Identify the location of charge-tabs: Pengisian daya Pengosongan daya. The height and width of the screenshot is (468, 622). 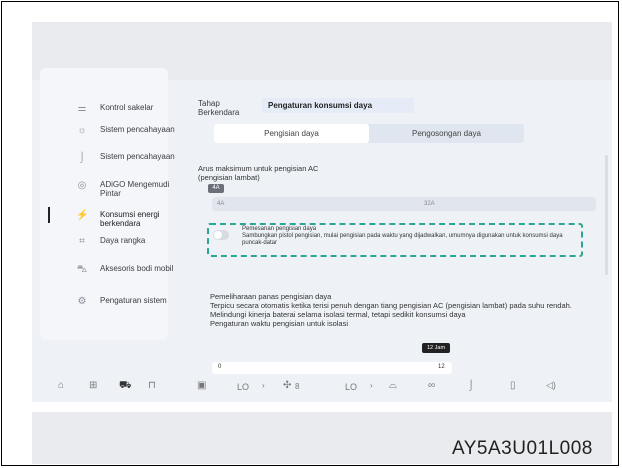
(369, 133).